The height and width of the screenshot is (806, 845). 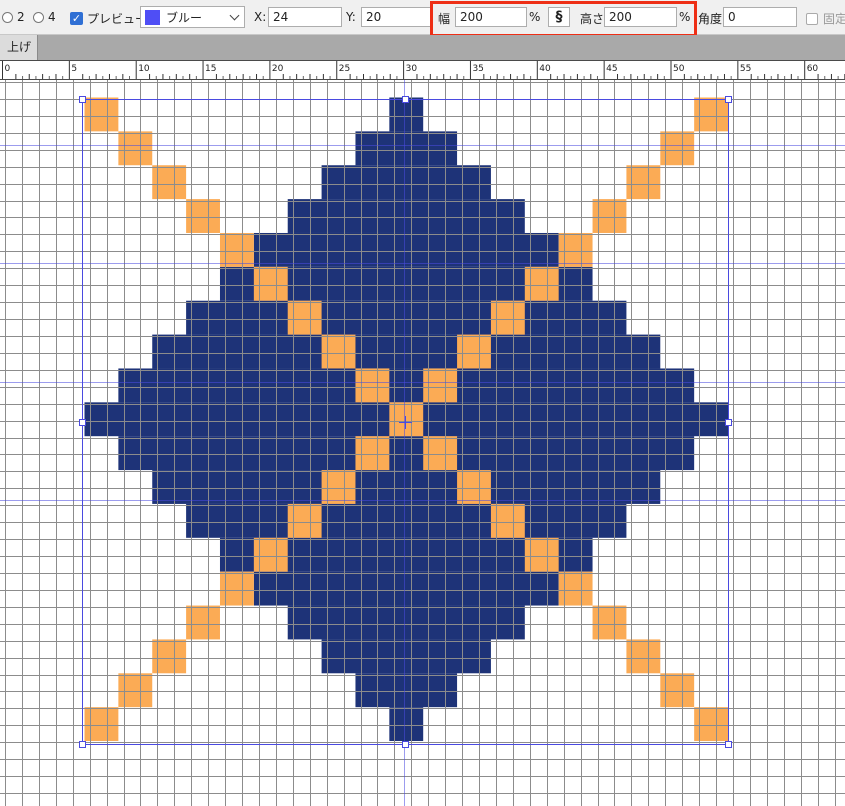 What do you see at coordinates (305, 17) in the screenshot?
I see `x-input: 24` at bounding box center [305, 17].